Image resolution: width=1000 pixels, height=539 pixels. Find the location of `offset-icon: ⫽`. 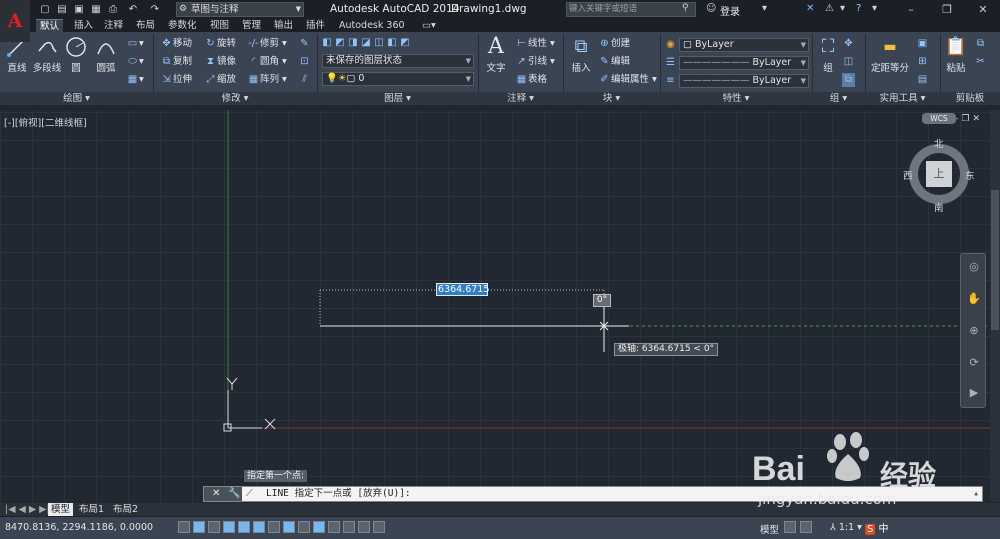

offset-icon: ⫽ is located at coordinates (304, 80).